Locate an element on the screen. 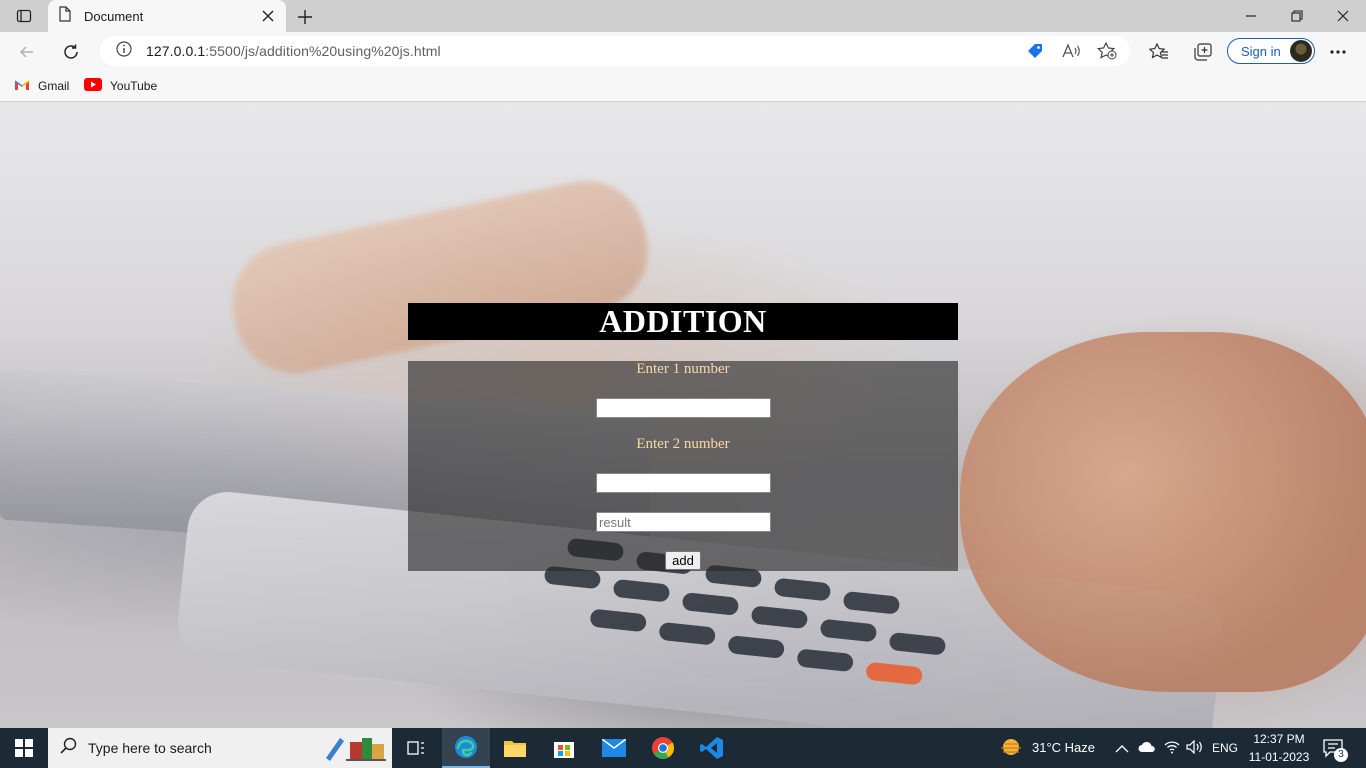 Image resolution: width=1366 pixels, height=768 pixels. tab-strip: Document is located at coordinates (683, 16).